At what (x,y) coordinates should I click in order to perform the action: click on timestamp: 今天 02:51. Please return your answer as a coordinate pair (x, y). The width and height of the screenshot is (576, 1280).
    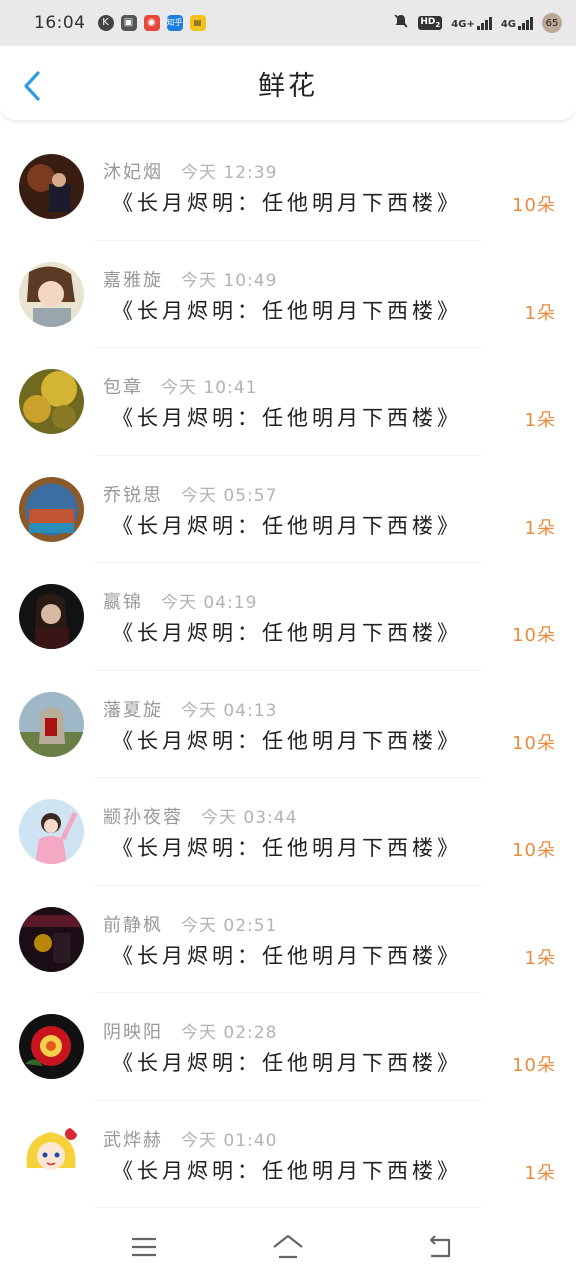
    Looking at the image, I should click on (229, 925).